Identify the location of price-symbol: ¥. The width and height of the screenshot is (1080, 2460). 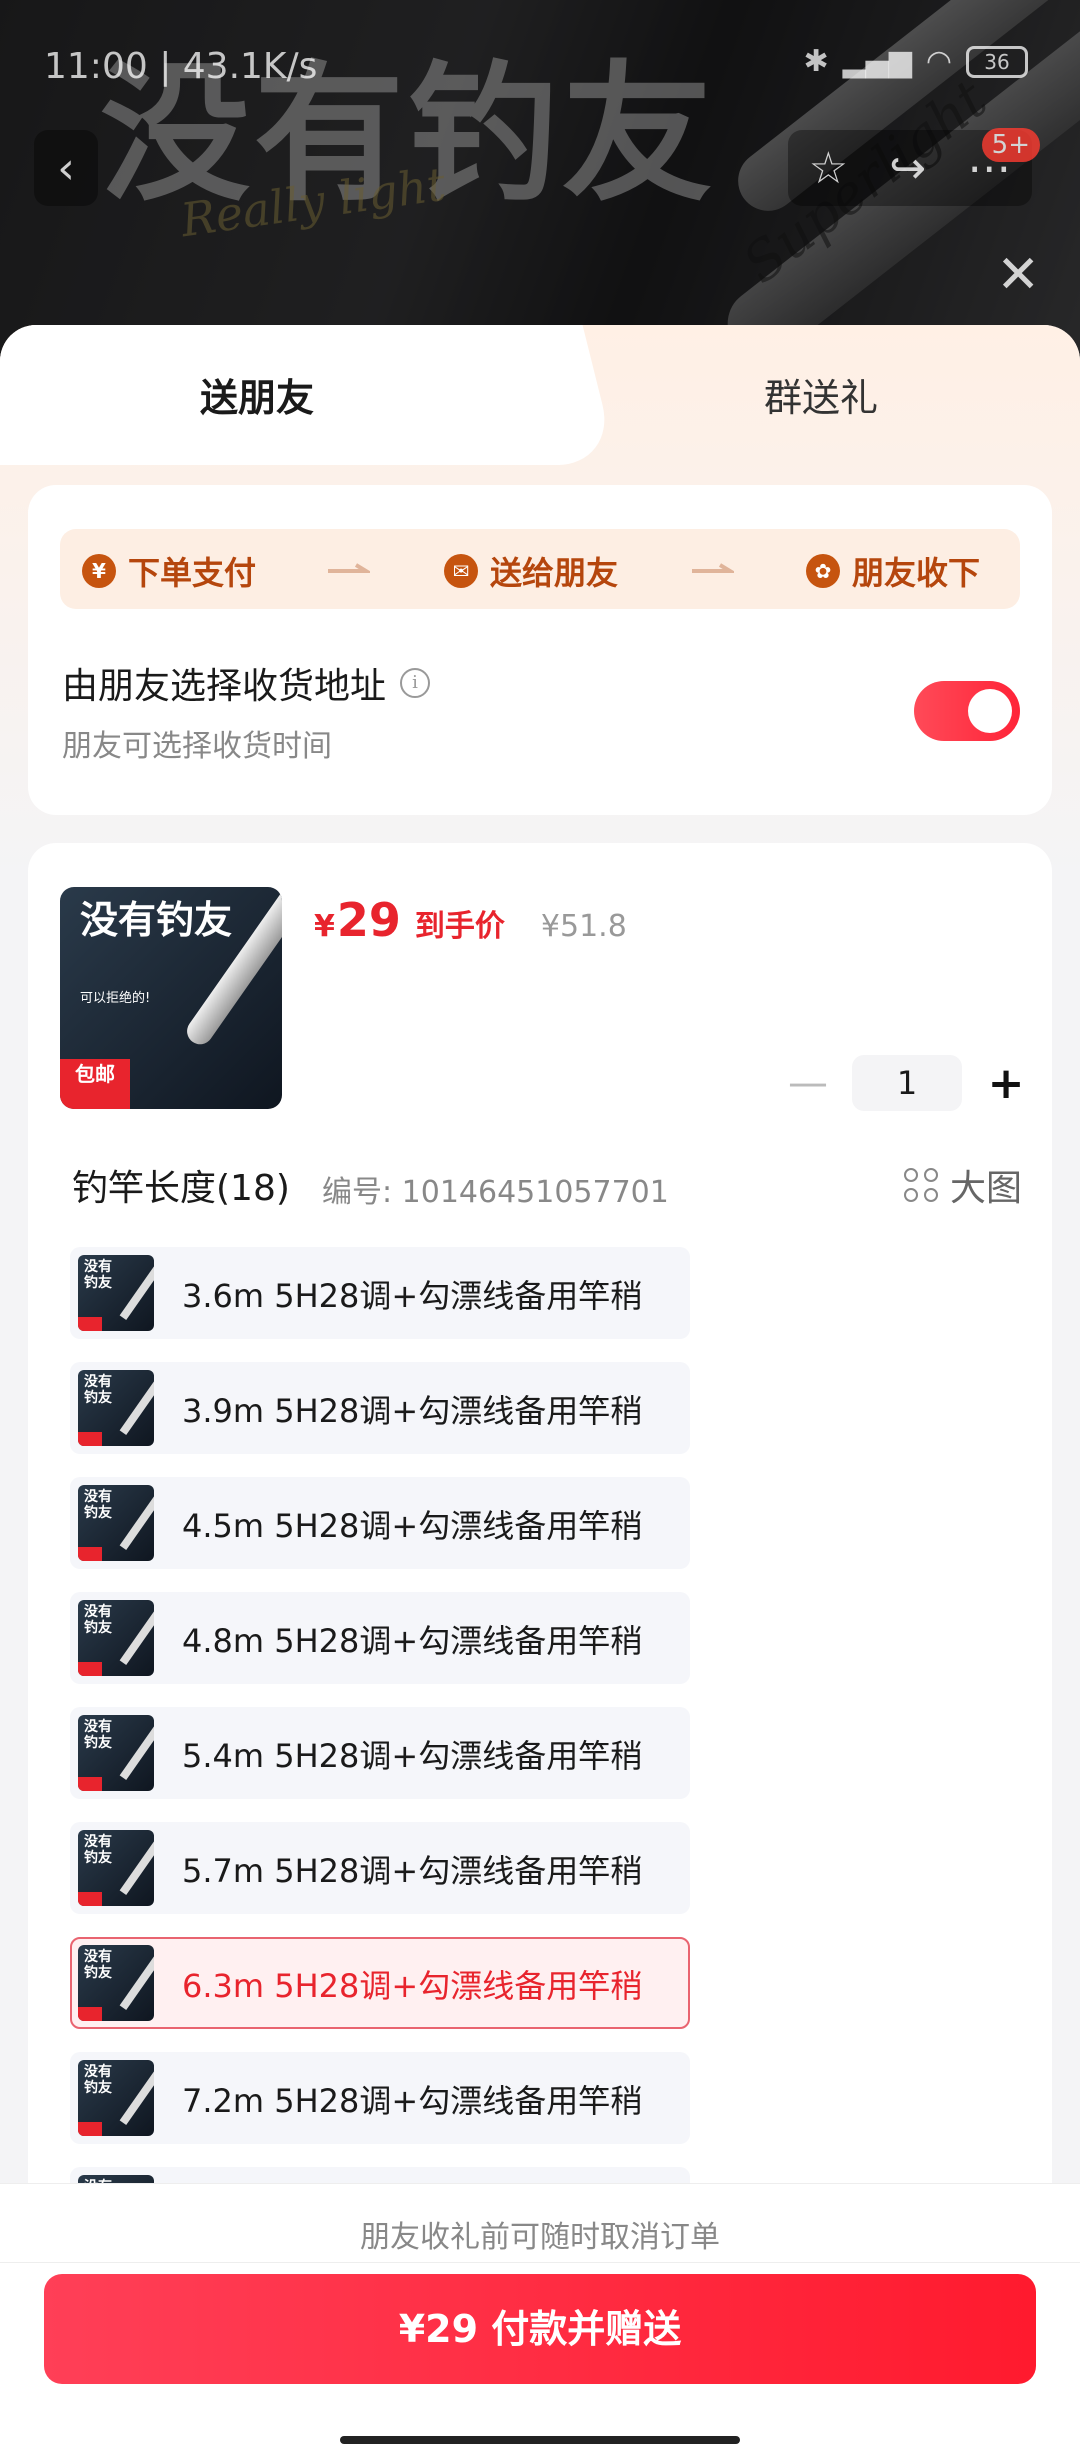
(324, 926).